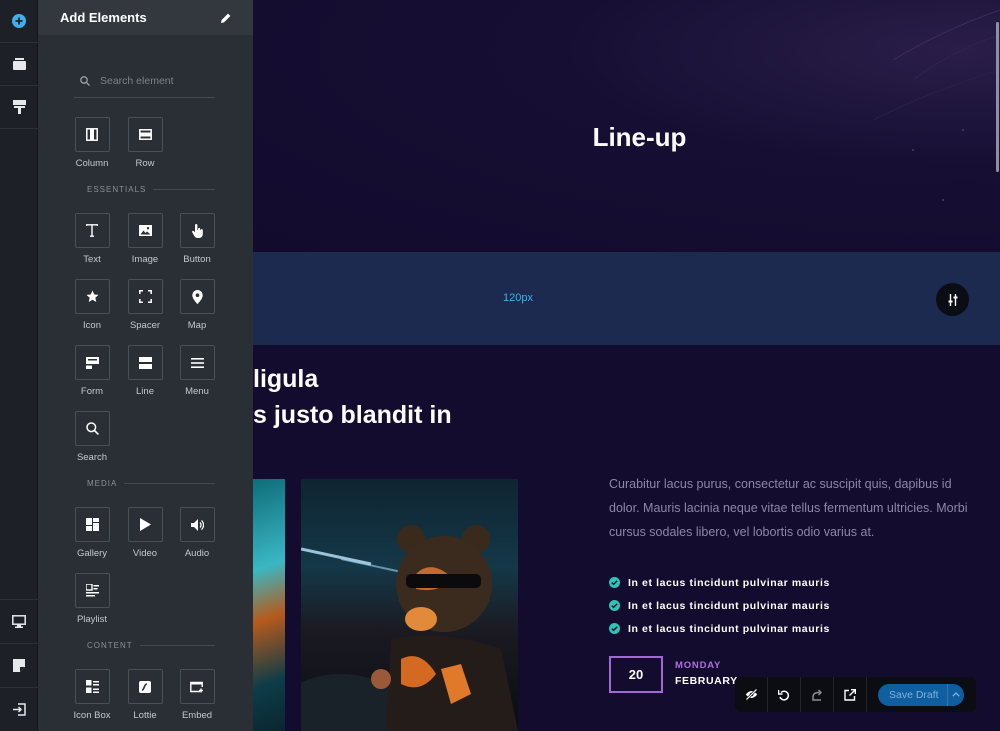  I want to click on rail-responsive-button, so click(19, 620).